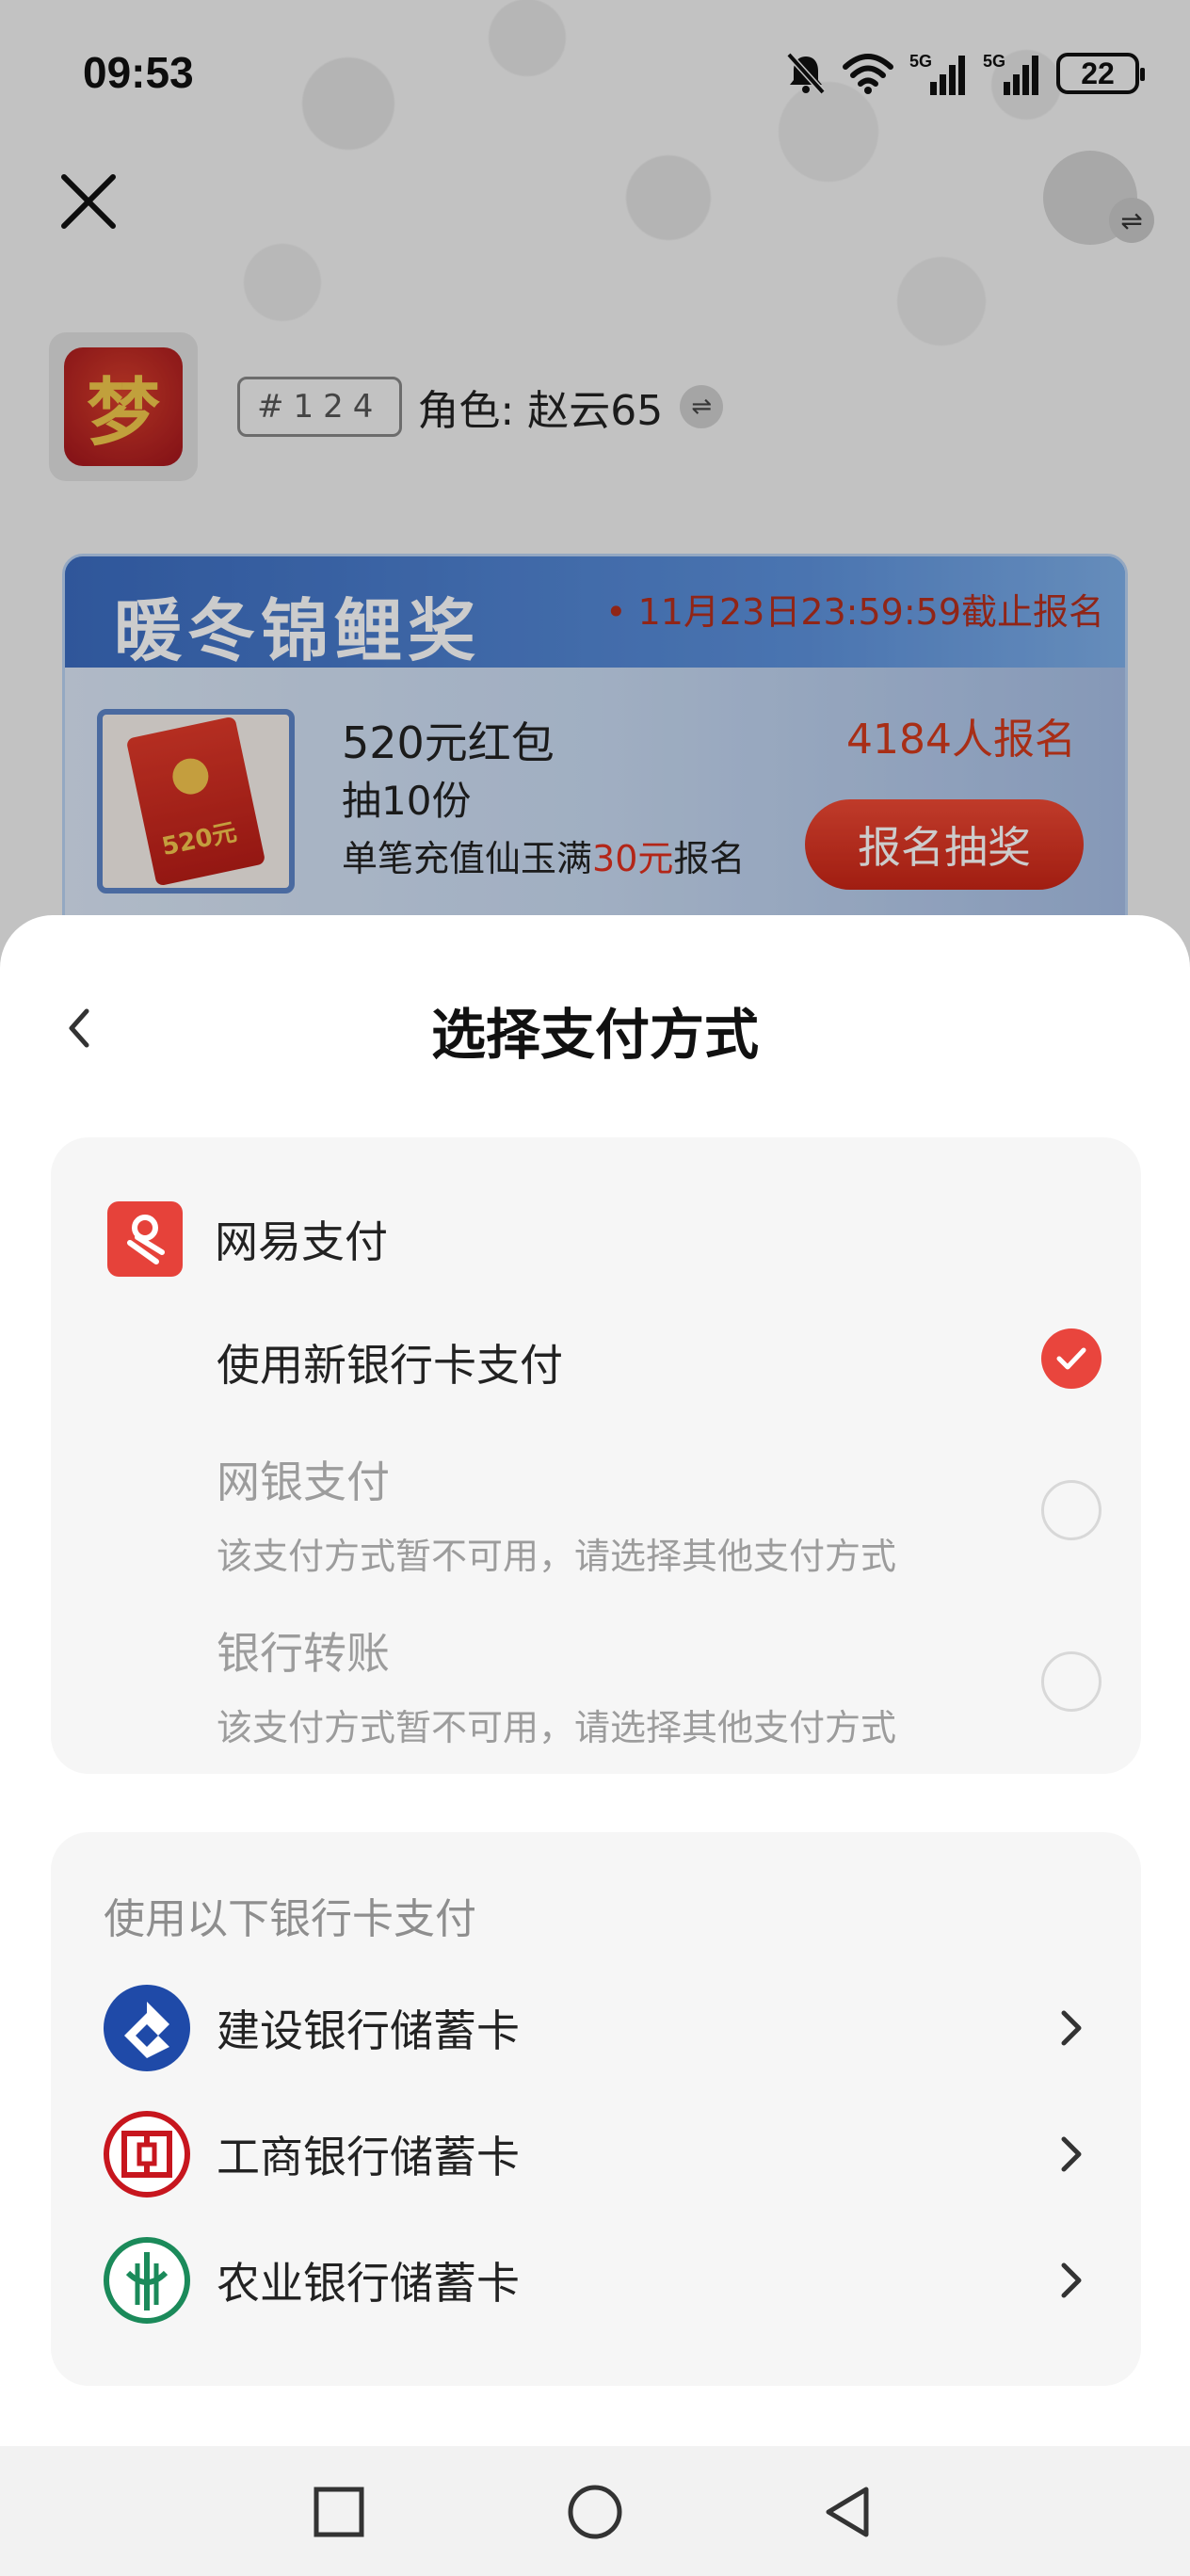 The height and width of the screenshot is (2576, 1190). What do you see at coordinates (368, 2157) in the screenshot?
I see `bank-name: 工商银行储蓄卡` at bounding box center [368, 2157].